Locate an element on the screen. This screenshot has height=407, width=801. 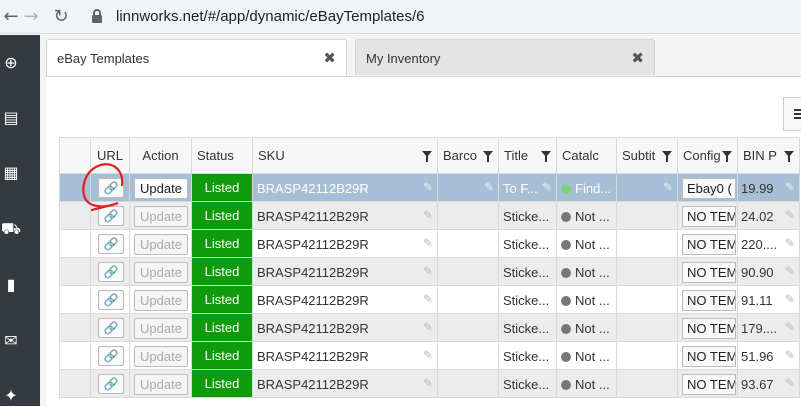
barcode-cell: ✎ is located at coordinates (468, 187).